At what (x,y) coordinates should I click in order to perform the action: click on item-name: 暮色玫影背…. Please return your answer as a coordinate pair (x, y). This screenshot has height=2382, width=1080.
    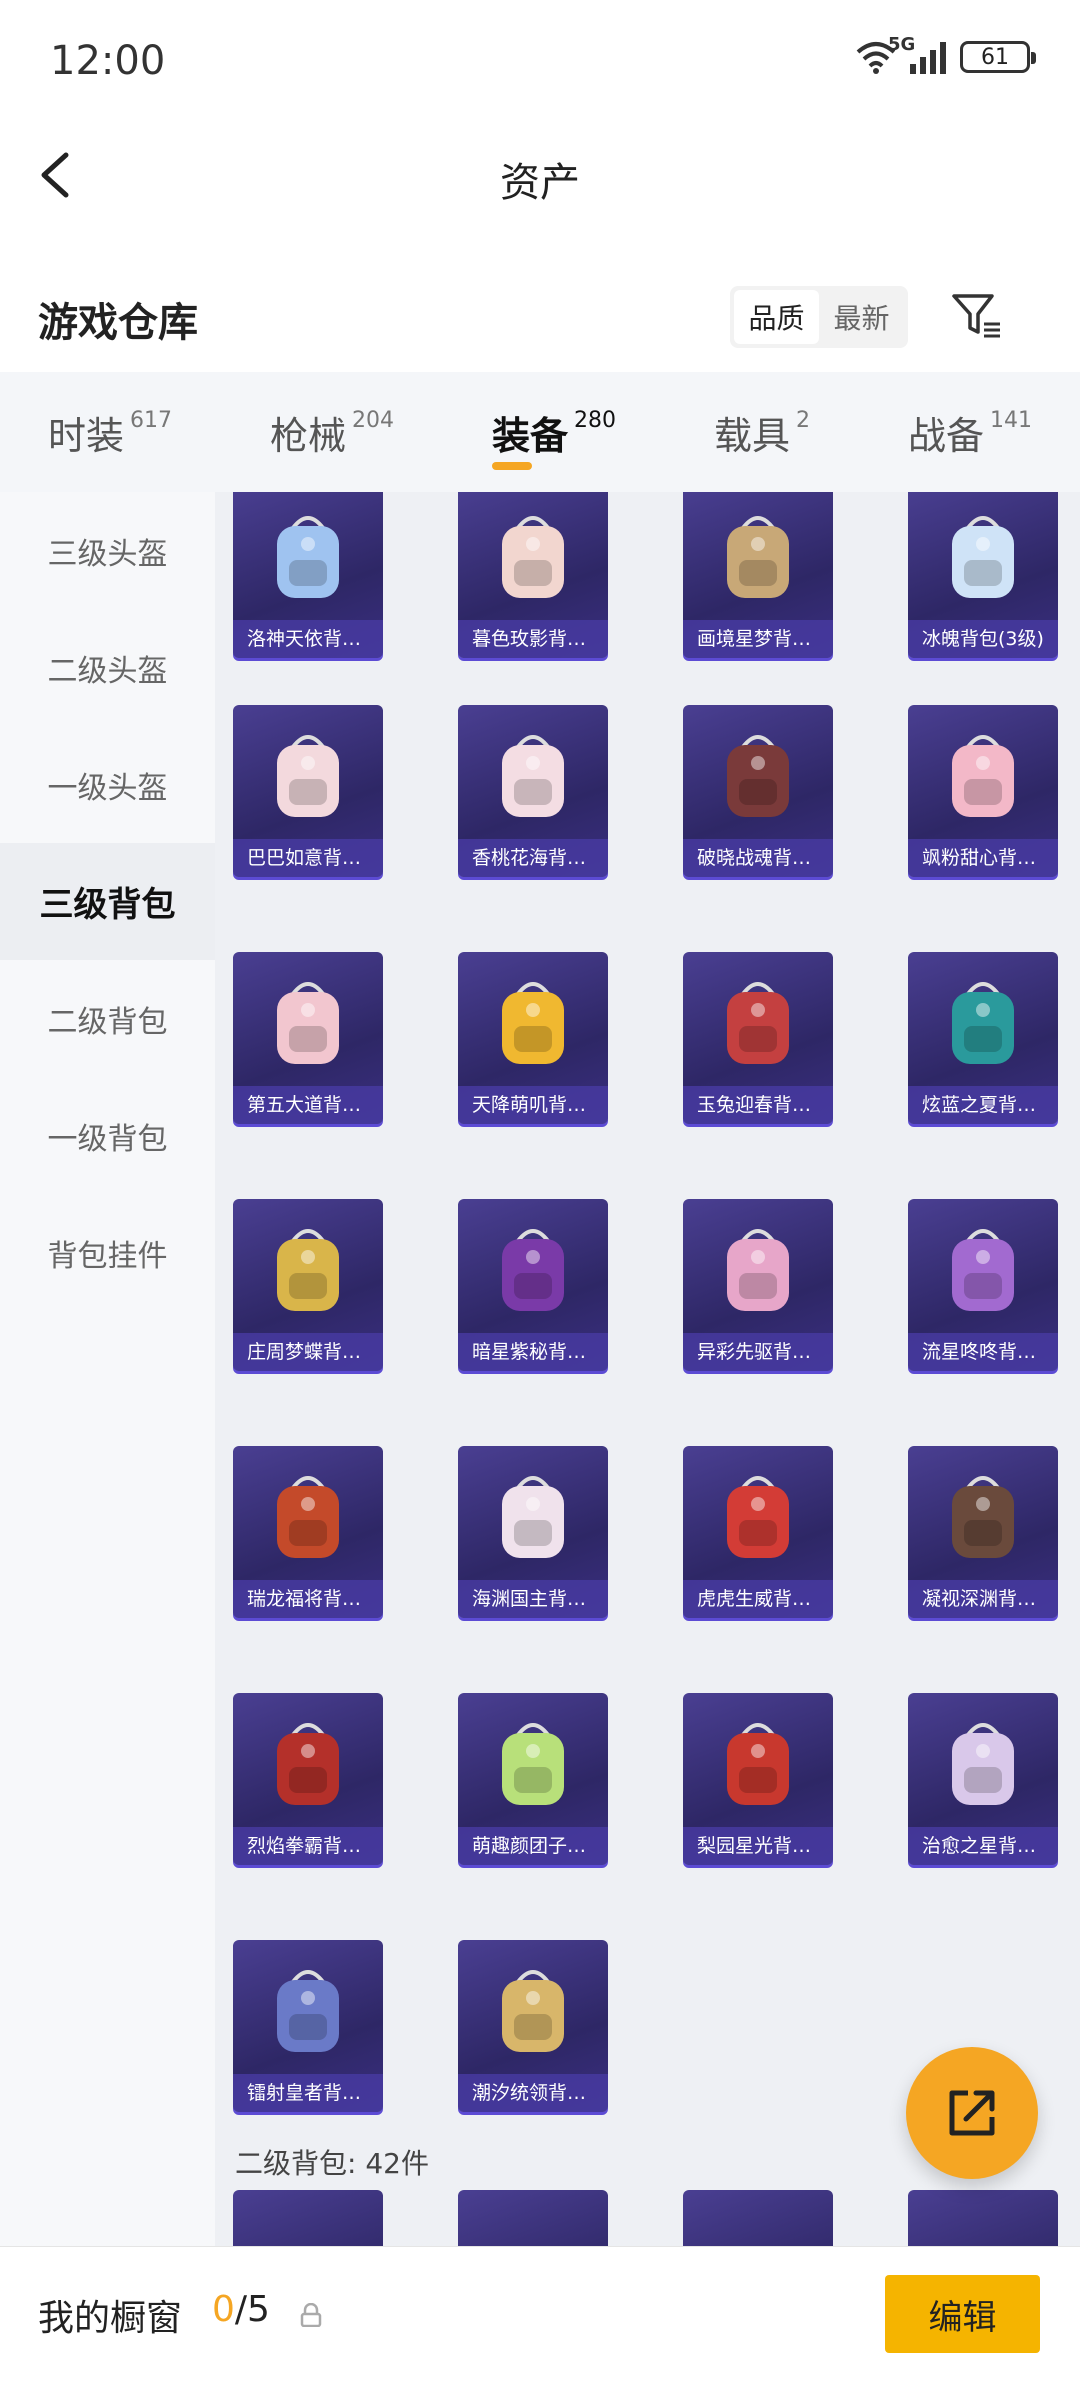
    Looking at the image, I should click on (533, 639).